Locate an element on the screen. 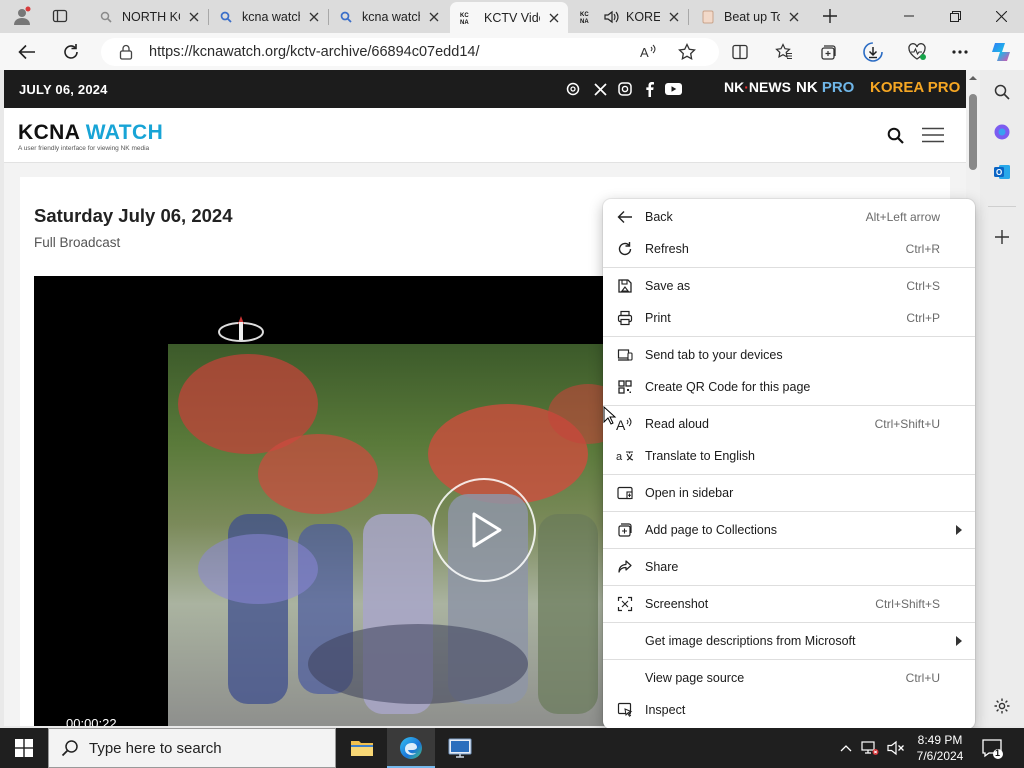 The height and width of the screenshot is (768, 1024). facebook-icon is located at coordinates (649, 89).